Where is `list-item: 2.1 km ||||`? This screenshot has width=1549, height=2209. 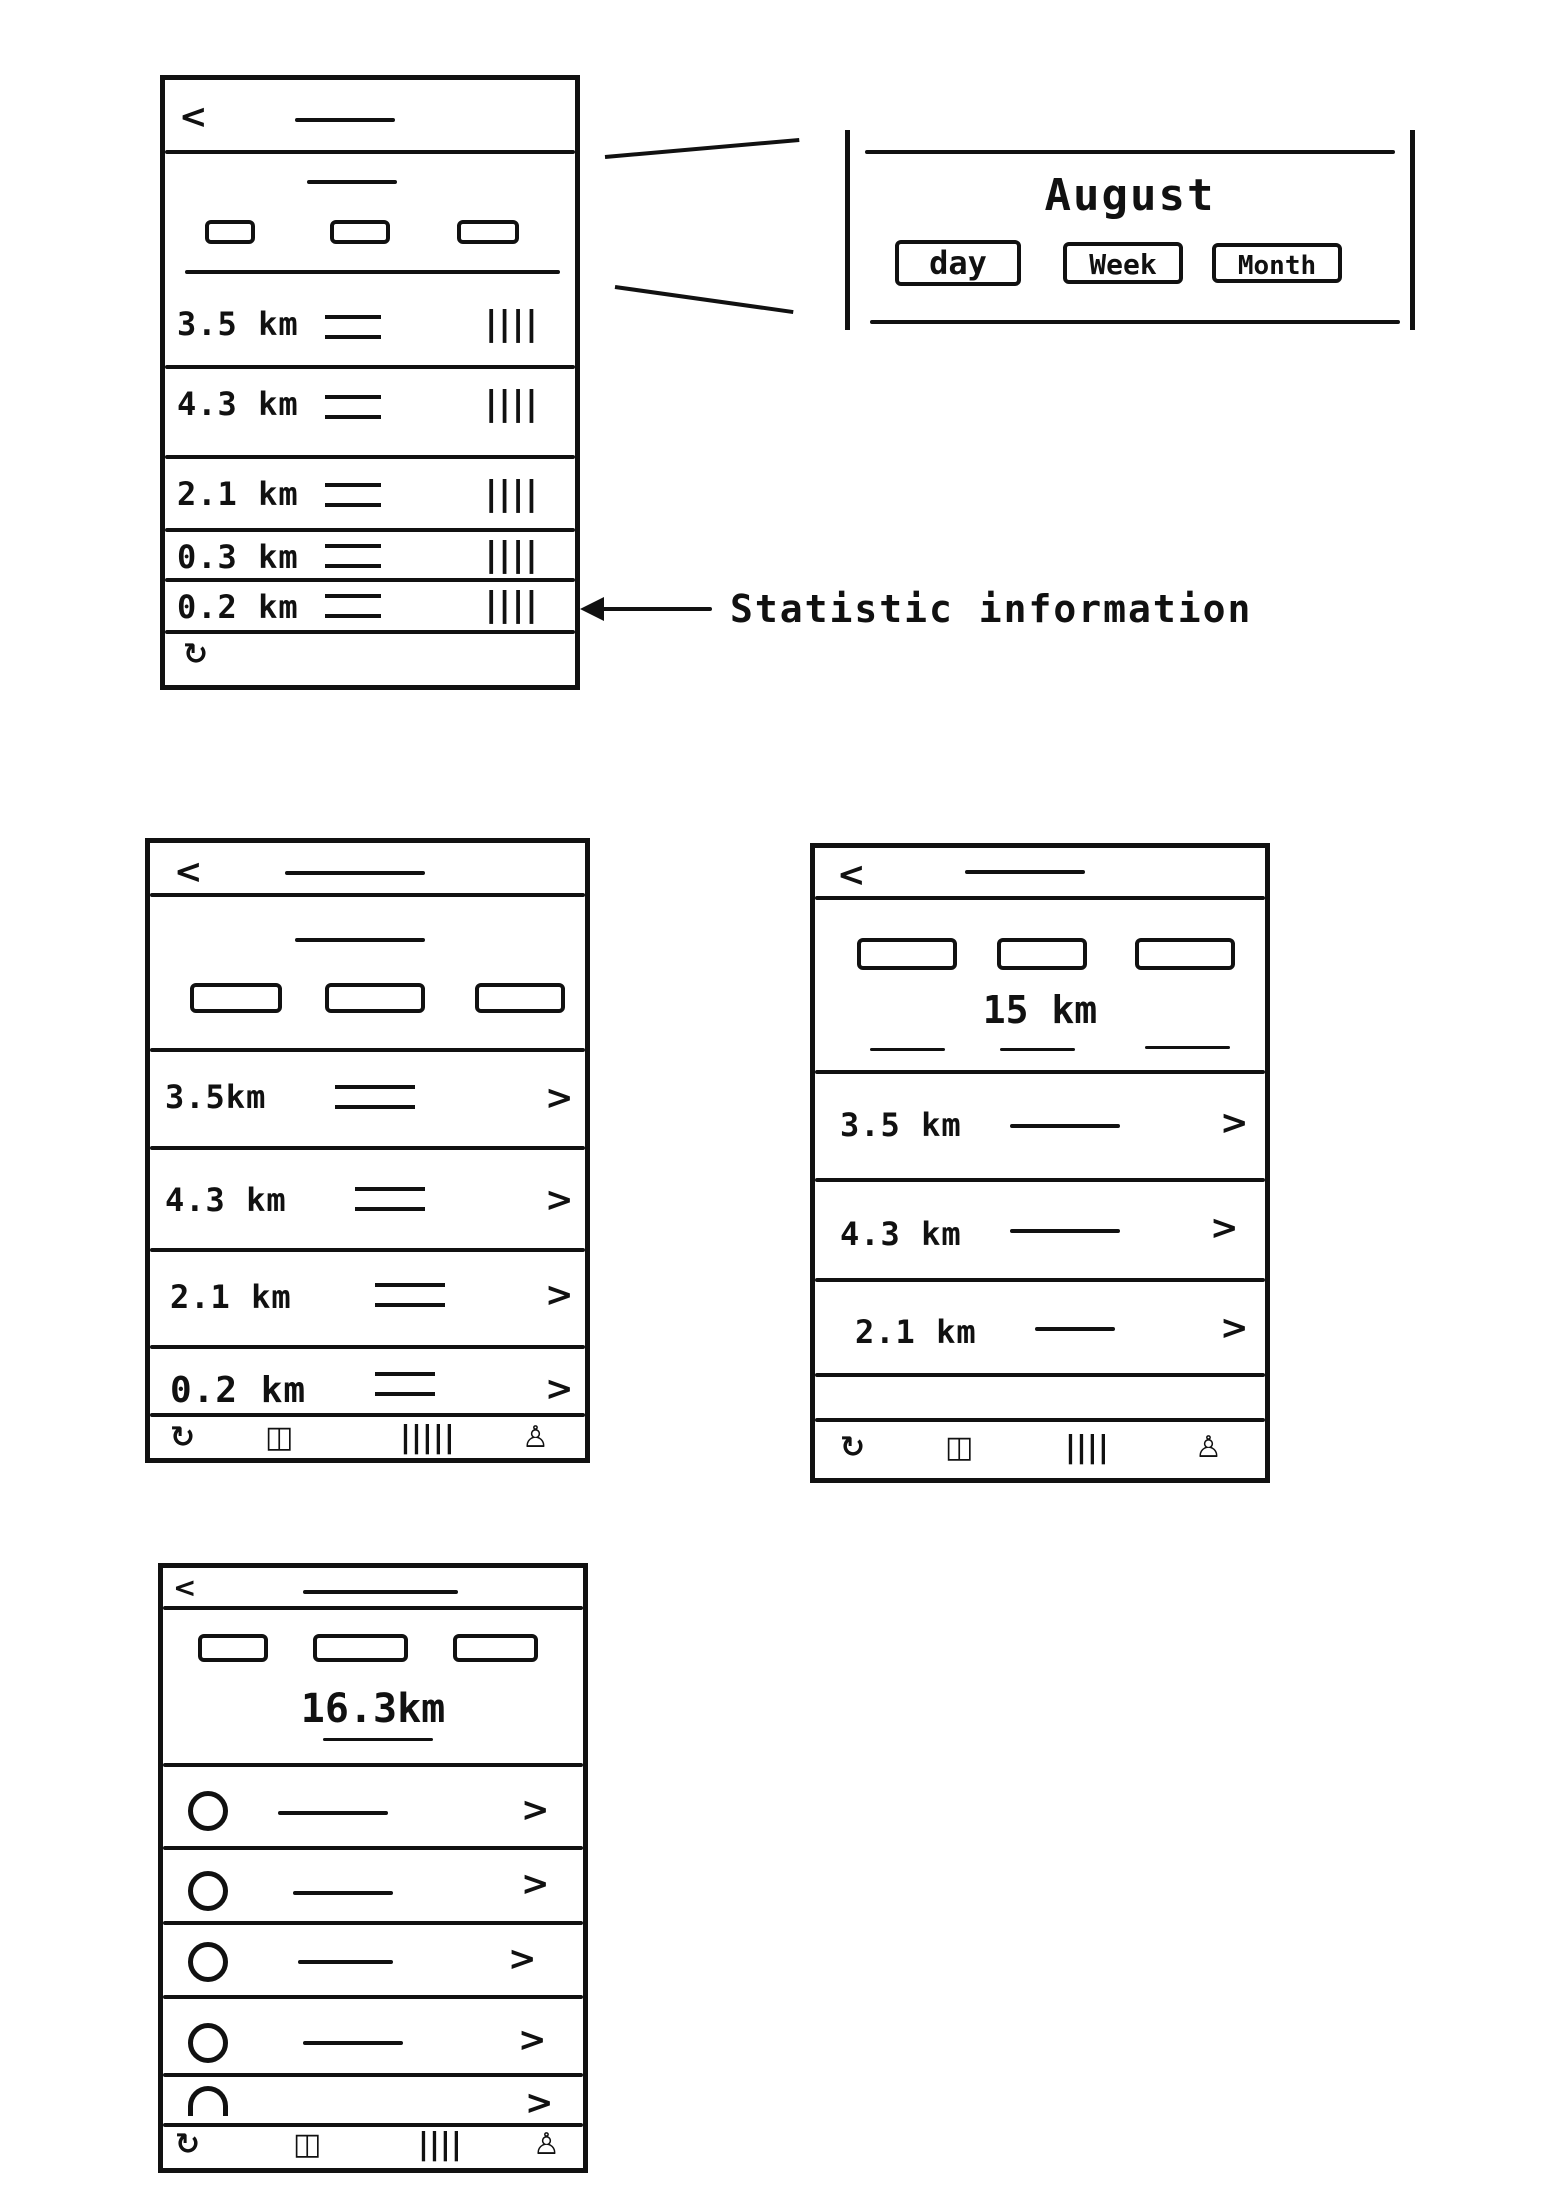 list-item: 2.1 km |||| is located at coordinates (370, 492).